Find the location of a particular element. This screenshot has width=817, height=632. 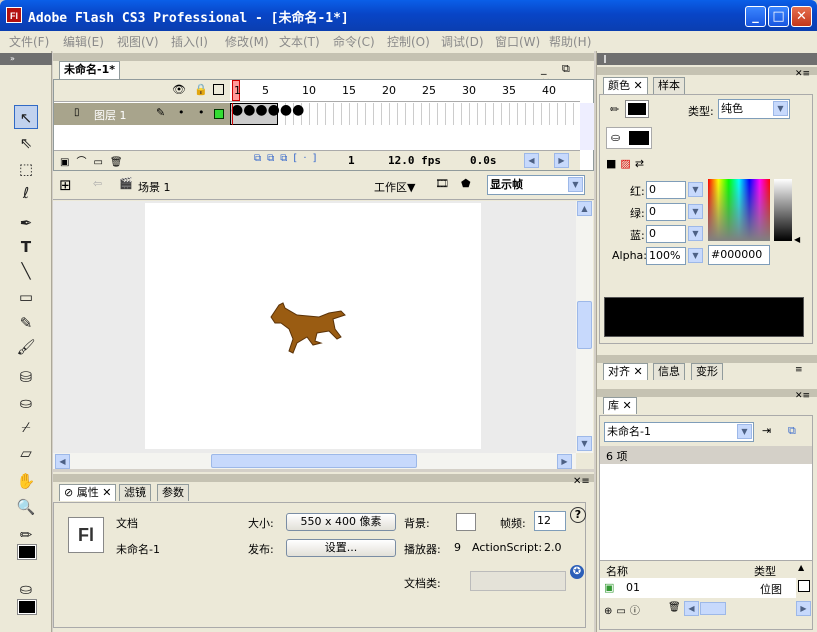

new-library-icon: ⧉ is located at coordinates (792, 431).